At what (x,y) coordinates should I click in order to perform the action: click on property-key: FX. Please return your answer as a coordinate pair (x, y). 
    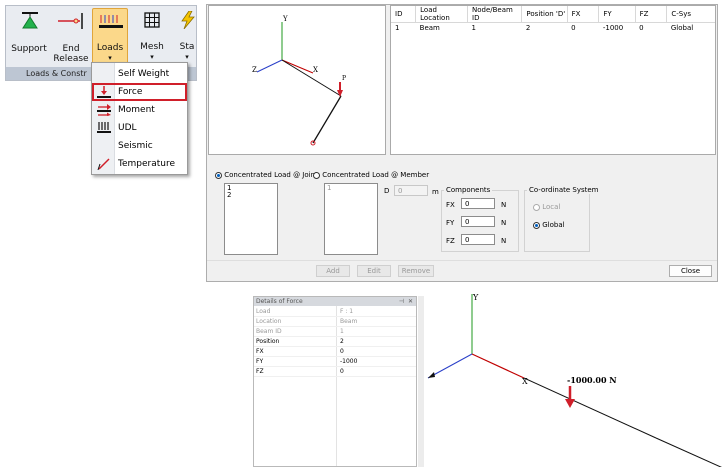
    Looking at the image, I should click on (260, 351).